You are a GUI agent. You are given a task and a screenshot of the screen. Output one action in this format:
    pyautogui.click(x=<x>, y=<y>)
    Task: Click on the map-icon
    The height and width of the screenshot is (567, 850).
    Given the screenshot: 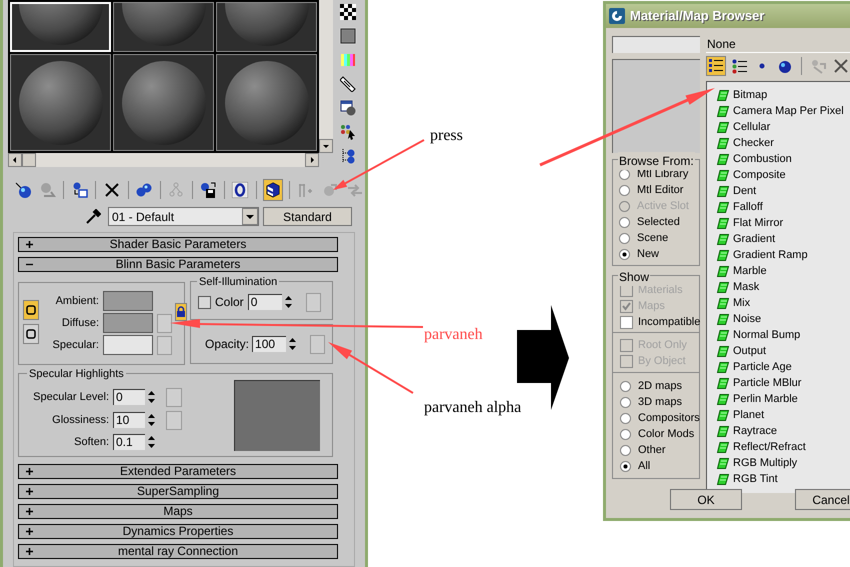 What is the action you would take?
    pyautogui.click(x=723, y=127)
    